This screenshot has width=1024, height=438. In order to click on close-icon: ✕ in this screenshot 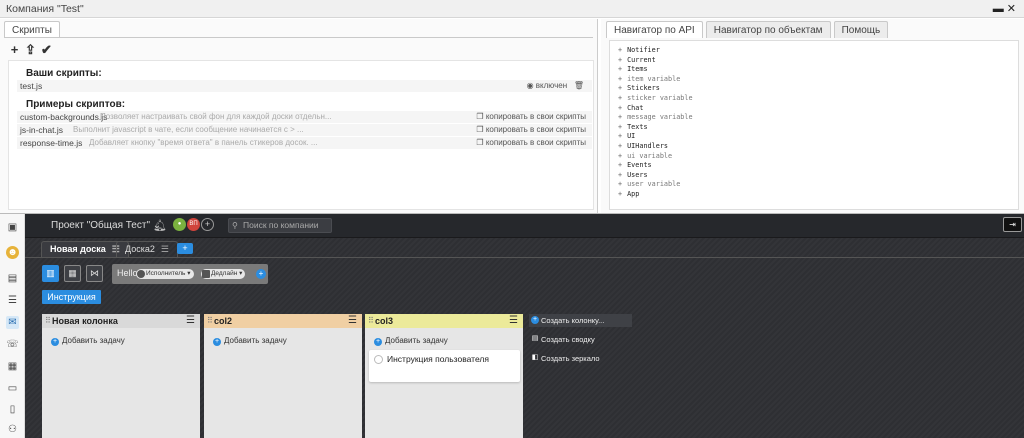, I will do `click(1011, 9)`.